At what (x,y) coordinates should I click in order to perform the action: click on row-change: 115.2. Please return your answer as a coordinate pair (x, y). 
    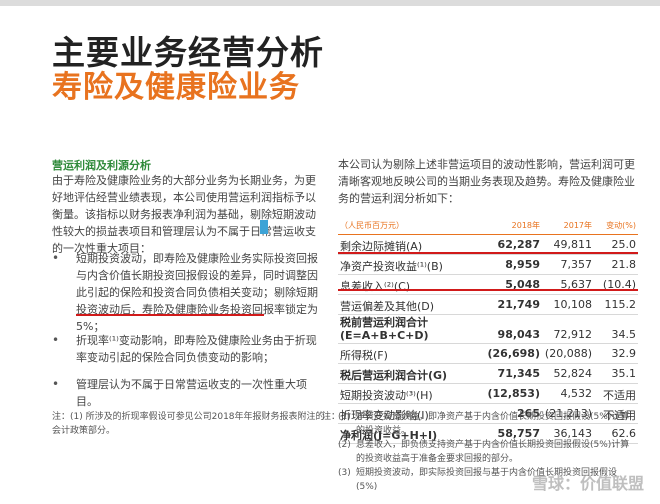
    Looking at the image, I should click on (620, 304).